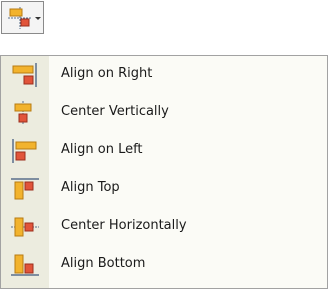 This screenshot has height=289, width=328. I want to click on menu-item-label: Align on Right, so click(107, 73).